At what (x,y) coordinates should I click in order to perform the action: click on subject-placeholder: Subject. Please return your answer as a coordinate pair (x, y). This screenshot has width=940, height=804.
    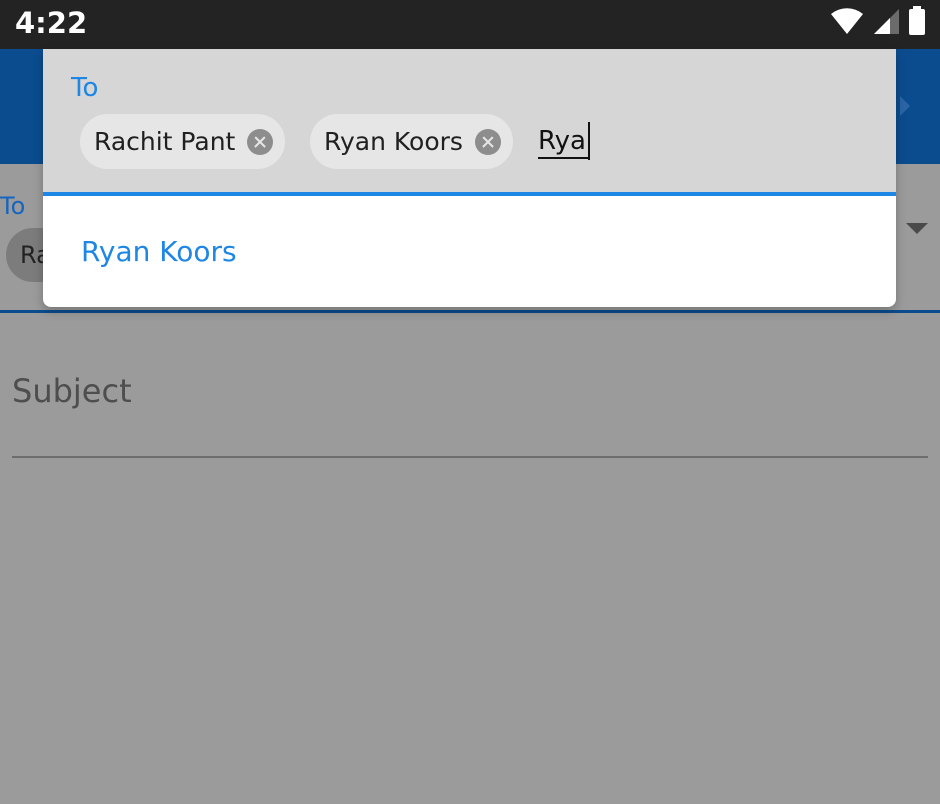
    Looking at the image, I should click on (72, 391).